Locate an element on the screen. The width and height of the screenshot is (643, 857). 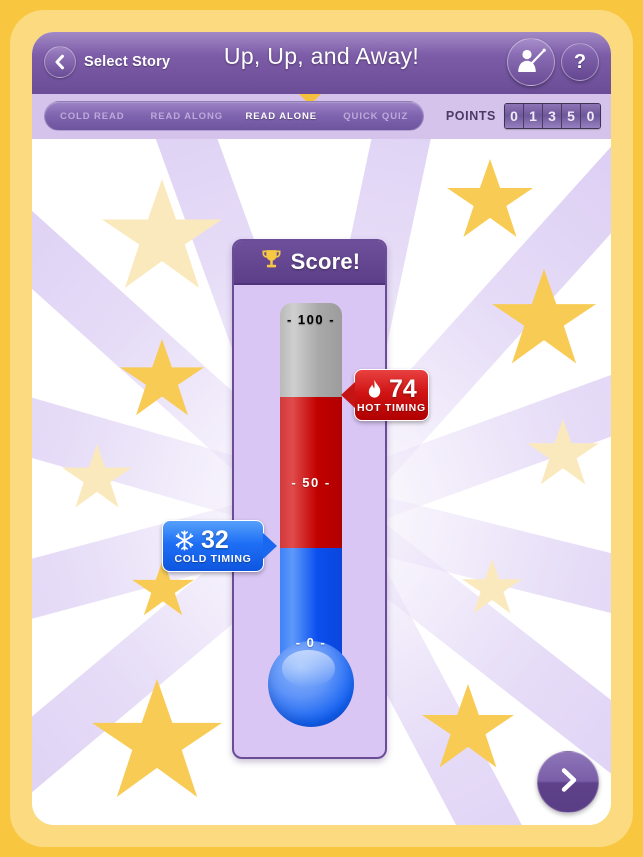
chevron-left-icon is located at coordinates (60, 62).